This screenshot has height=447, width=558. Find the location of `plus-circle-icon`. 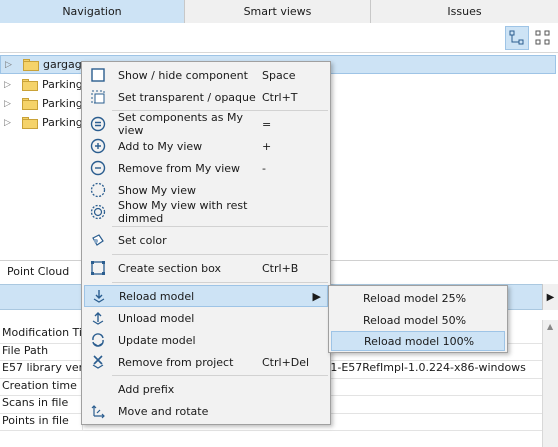

plus-circle-icon is located at coordinates (98, 146).